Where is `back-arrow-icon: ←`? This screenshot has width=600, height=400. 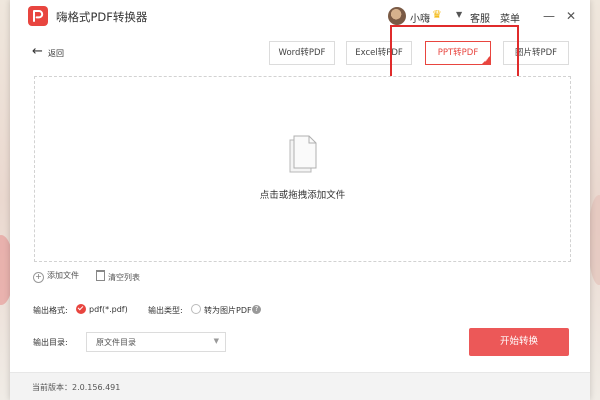
back-arrow-icon: ← is located at coordinates (37, 51).